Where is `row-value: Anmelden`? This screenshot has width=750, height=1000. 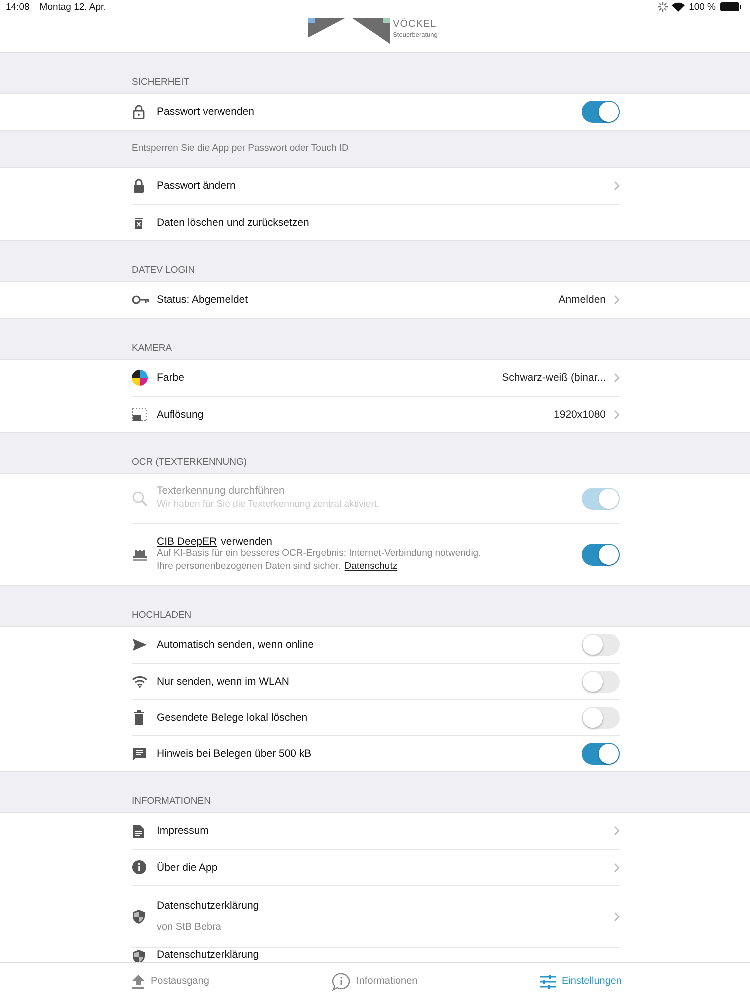 row-value: Anmelden is located at coordinates (582, 300).